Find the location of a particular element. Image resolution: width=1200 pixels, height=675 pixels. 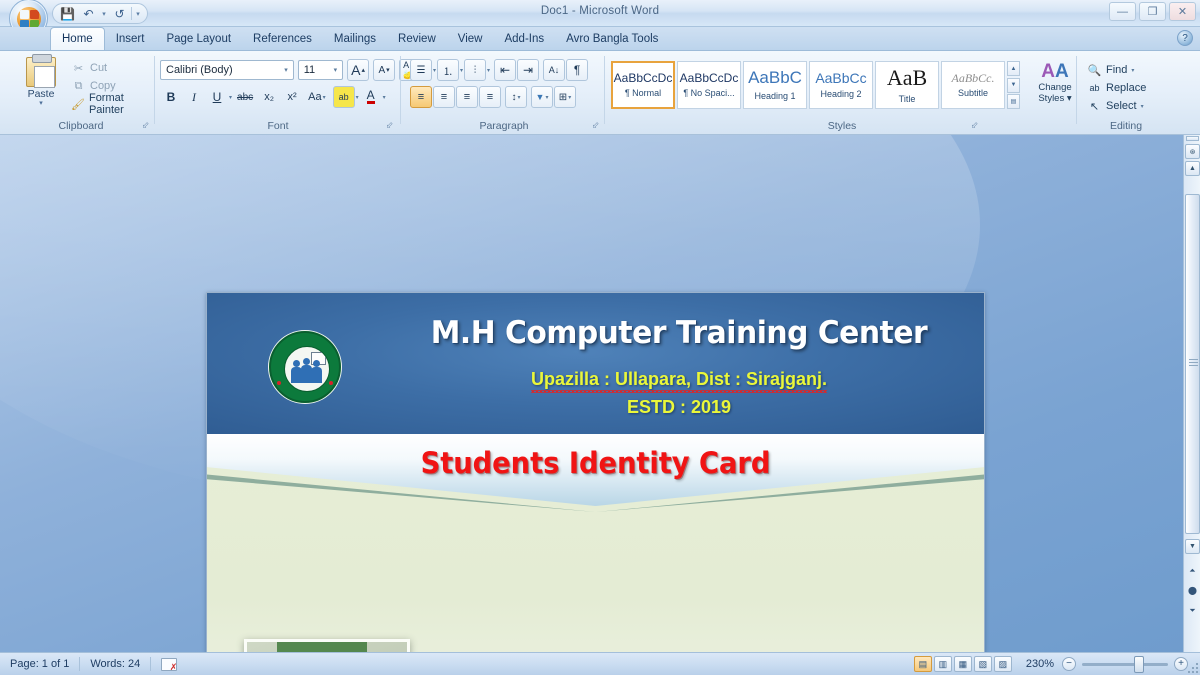

multilevel-dropdown-icon: ▾ is located at coordinates (488, 70).